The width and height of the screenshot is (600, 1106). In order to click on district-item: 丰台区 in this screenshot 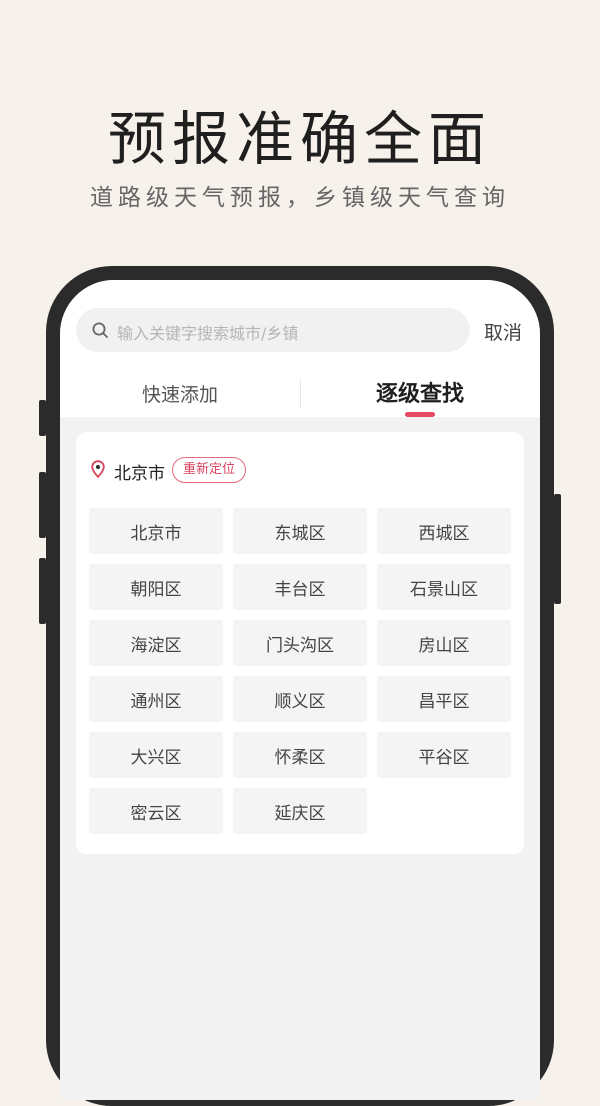, I will do `click(300, 587)`.